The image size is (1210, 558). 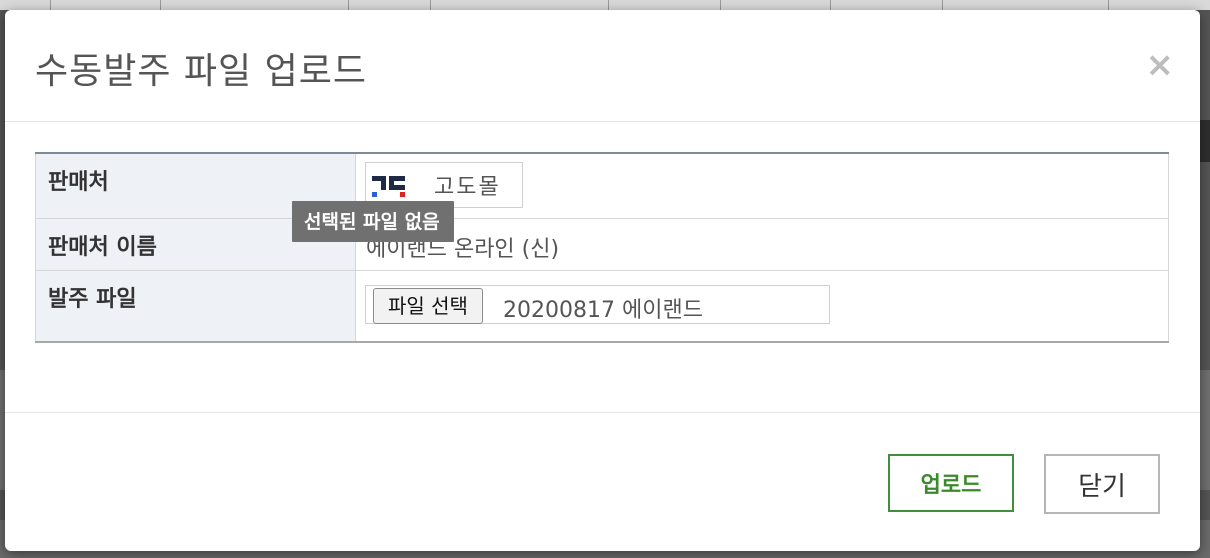 I want to click on background-page-header, so click(x=605, y=5).